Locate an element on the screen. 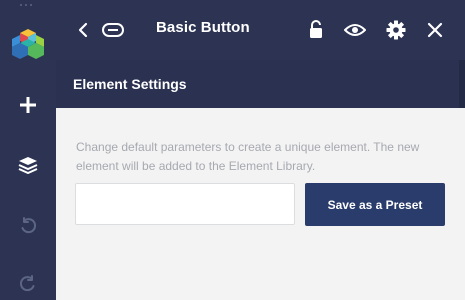 This screenshot has height=300, width=465. settings-button is located at coordinates (396, 30).